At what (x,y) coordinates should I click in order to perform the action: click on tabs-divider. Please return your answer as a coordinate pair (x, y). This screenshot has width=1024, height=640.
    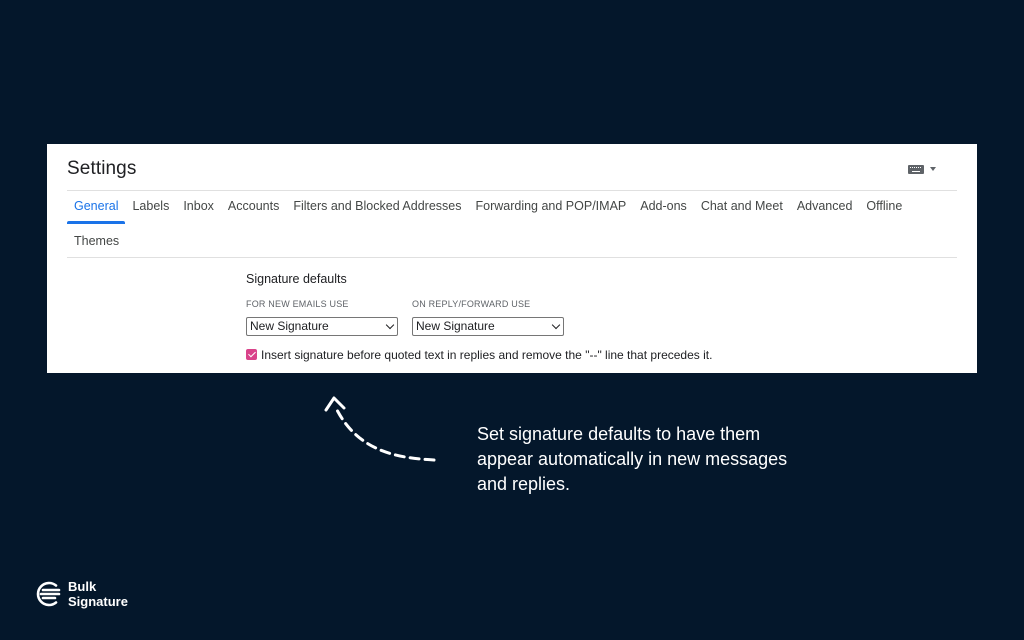
    Looking at the image, I should click on (512, 257).